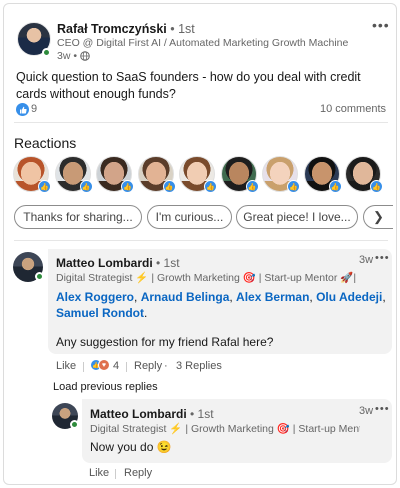  What do you see at coordinates (152, 414) in the screenshot?
I see `reply-author-name: Matteo Lombardi • 1st` at bounding box center [152, 414].